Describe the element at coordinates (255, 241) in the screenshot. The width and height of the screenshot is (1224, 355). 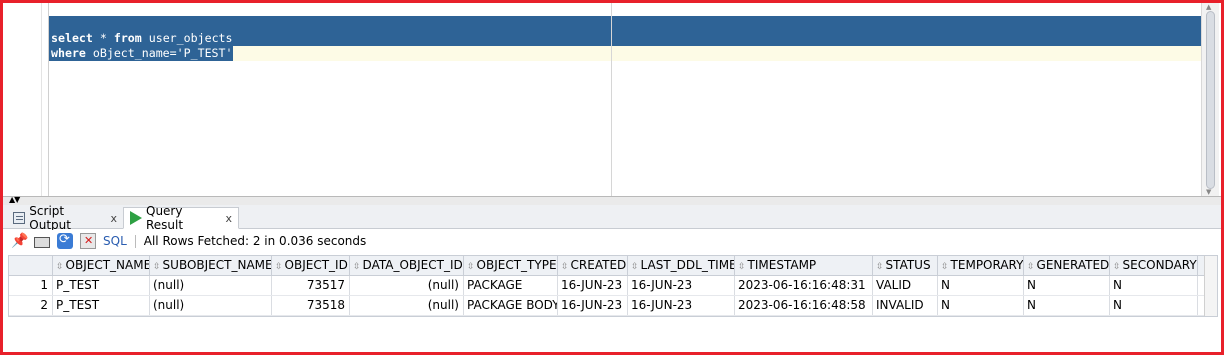
I see `fetch-status: All Rows Fetched: 2 in 0.036 seconds` at that location.